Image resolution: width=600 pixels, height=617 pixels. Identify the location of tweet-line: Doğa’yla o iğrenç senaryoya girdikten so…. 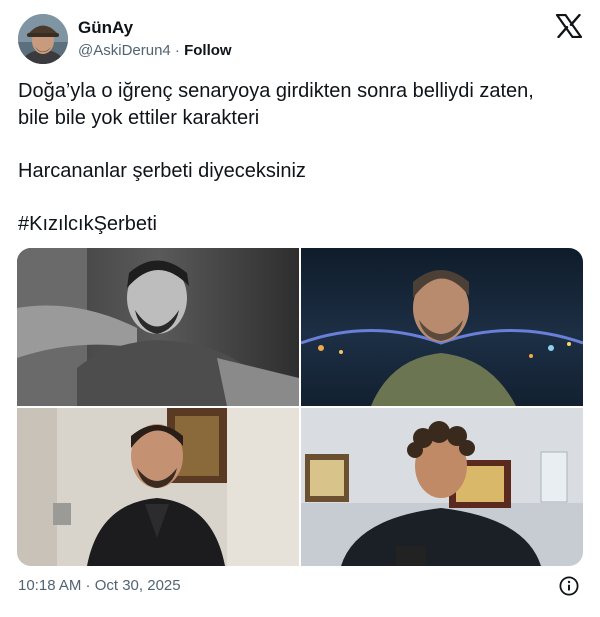
(276, 91).